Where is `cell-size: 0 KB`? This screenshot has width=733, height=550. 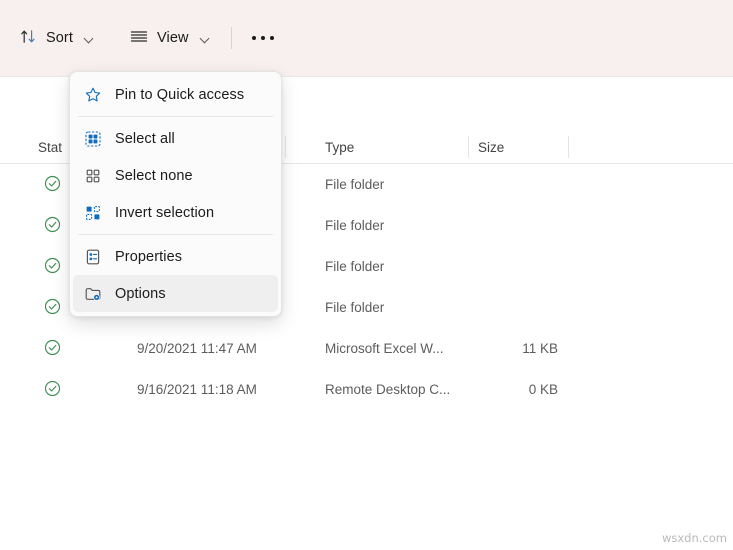
cell-size: 0 KB is located at coordinates (543, 389).